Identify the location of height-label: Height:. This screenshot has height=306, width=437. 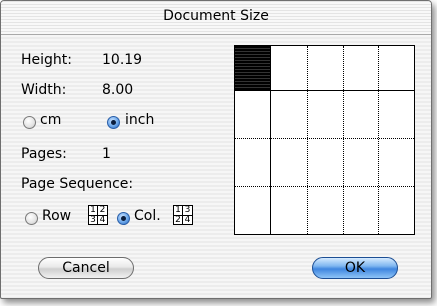
(46, 60).